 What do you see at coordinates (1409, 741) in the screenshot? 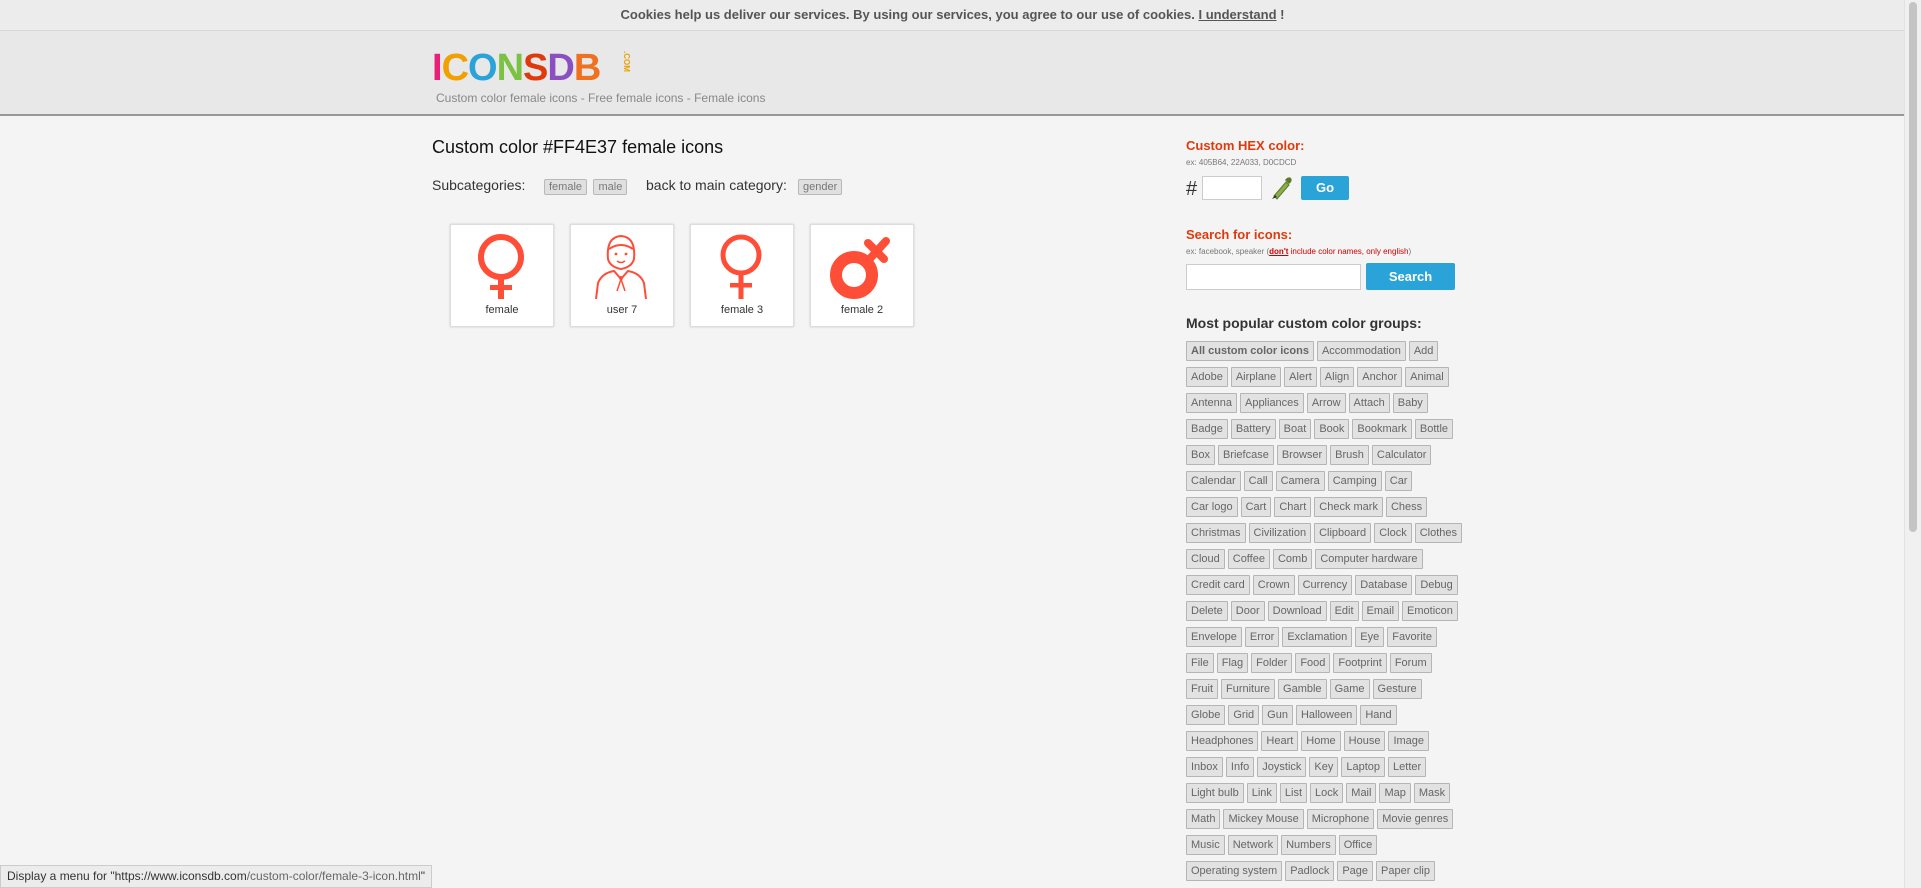
I see `group-tag-image: Image` at bounding box center [1409, 741].